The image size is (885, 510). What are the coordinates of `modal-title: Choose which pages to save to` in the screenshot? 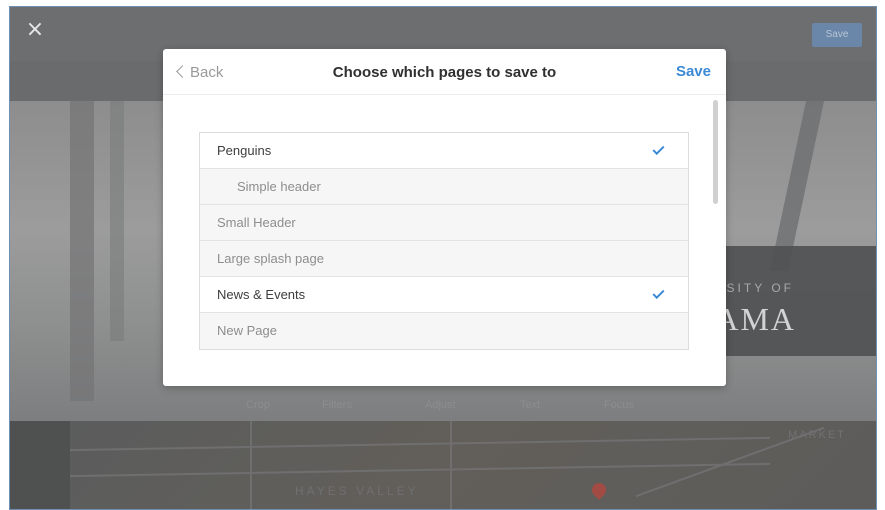 It's located at (444, 72).